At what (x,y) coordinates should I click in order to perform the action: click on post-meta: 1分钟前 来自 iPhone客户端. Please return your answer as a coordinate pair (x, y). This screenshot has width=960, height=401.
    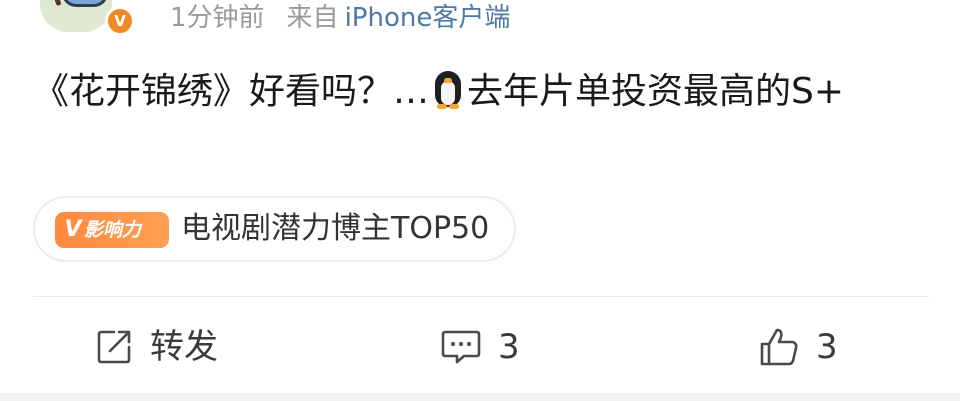
    Looking at the image, I should click on (340, 18).